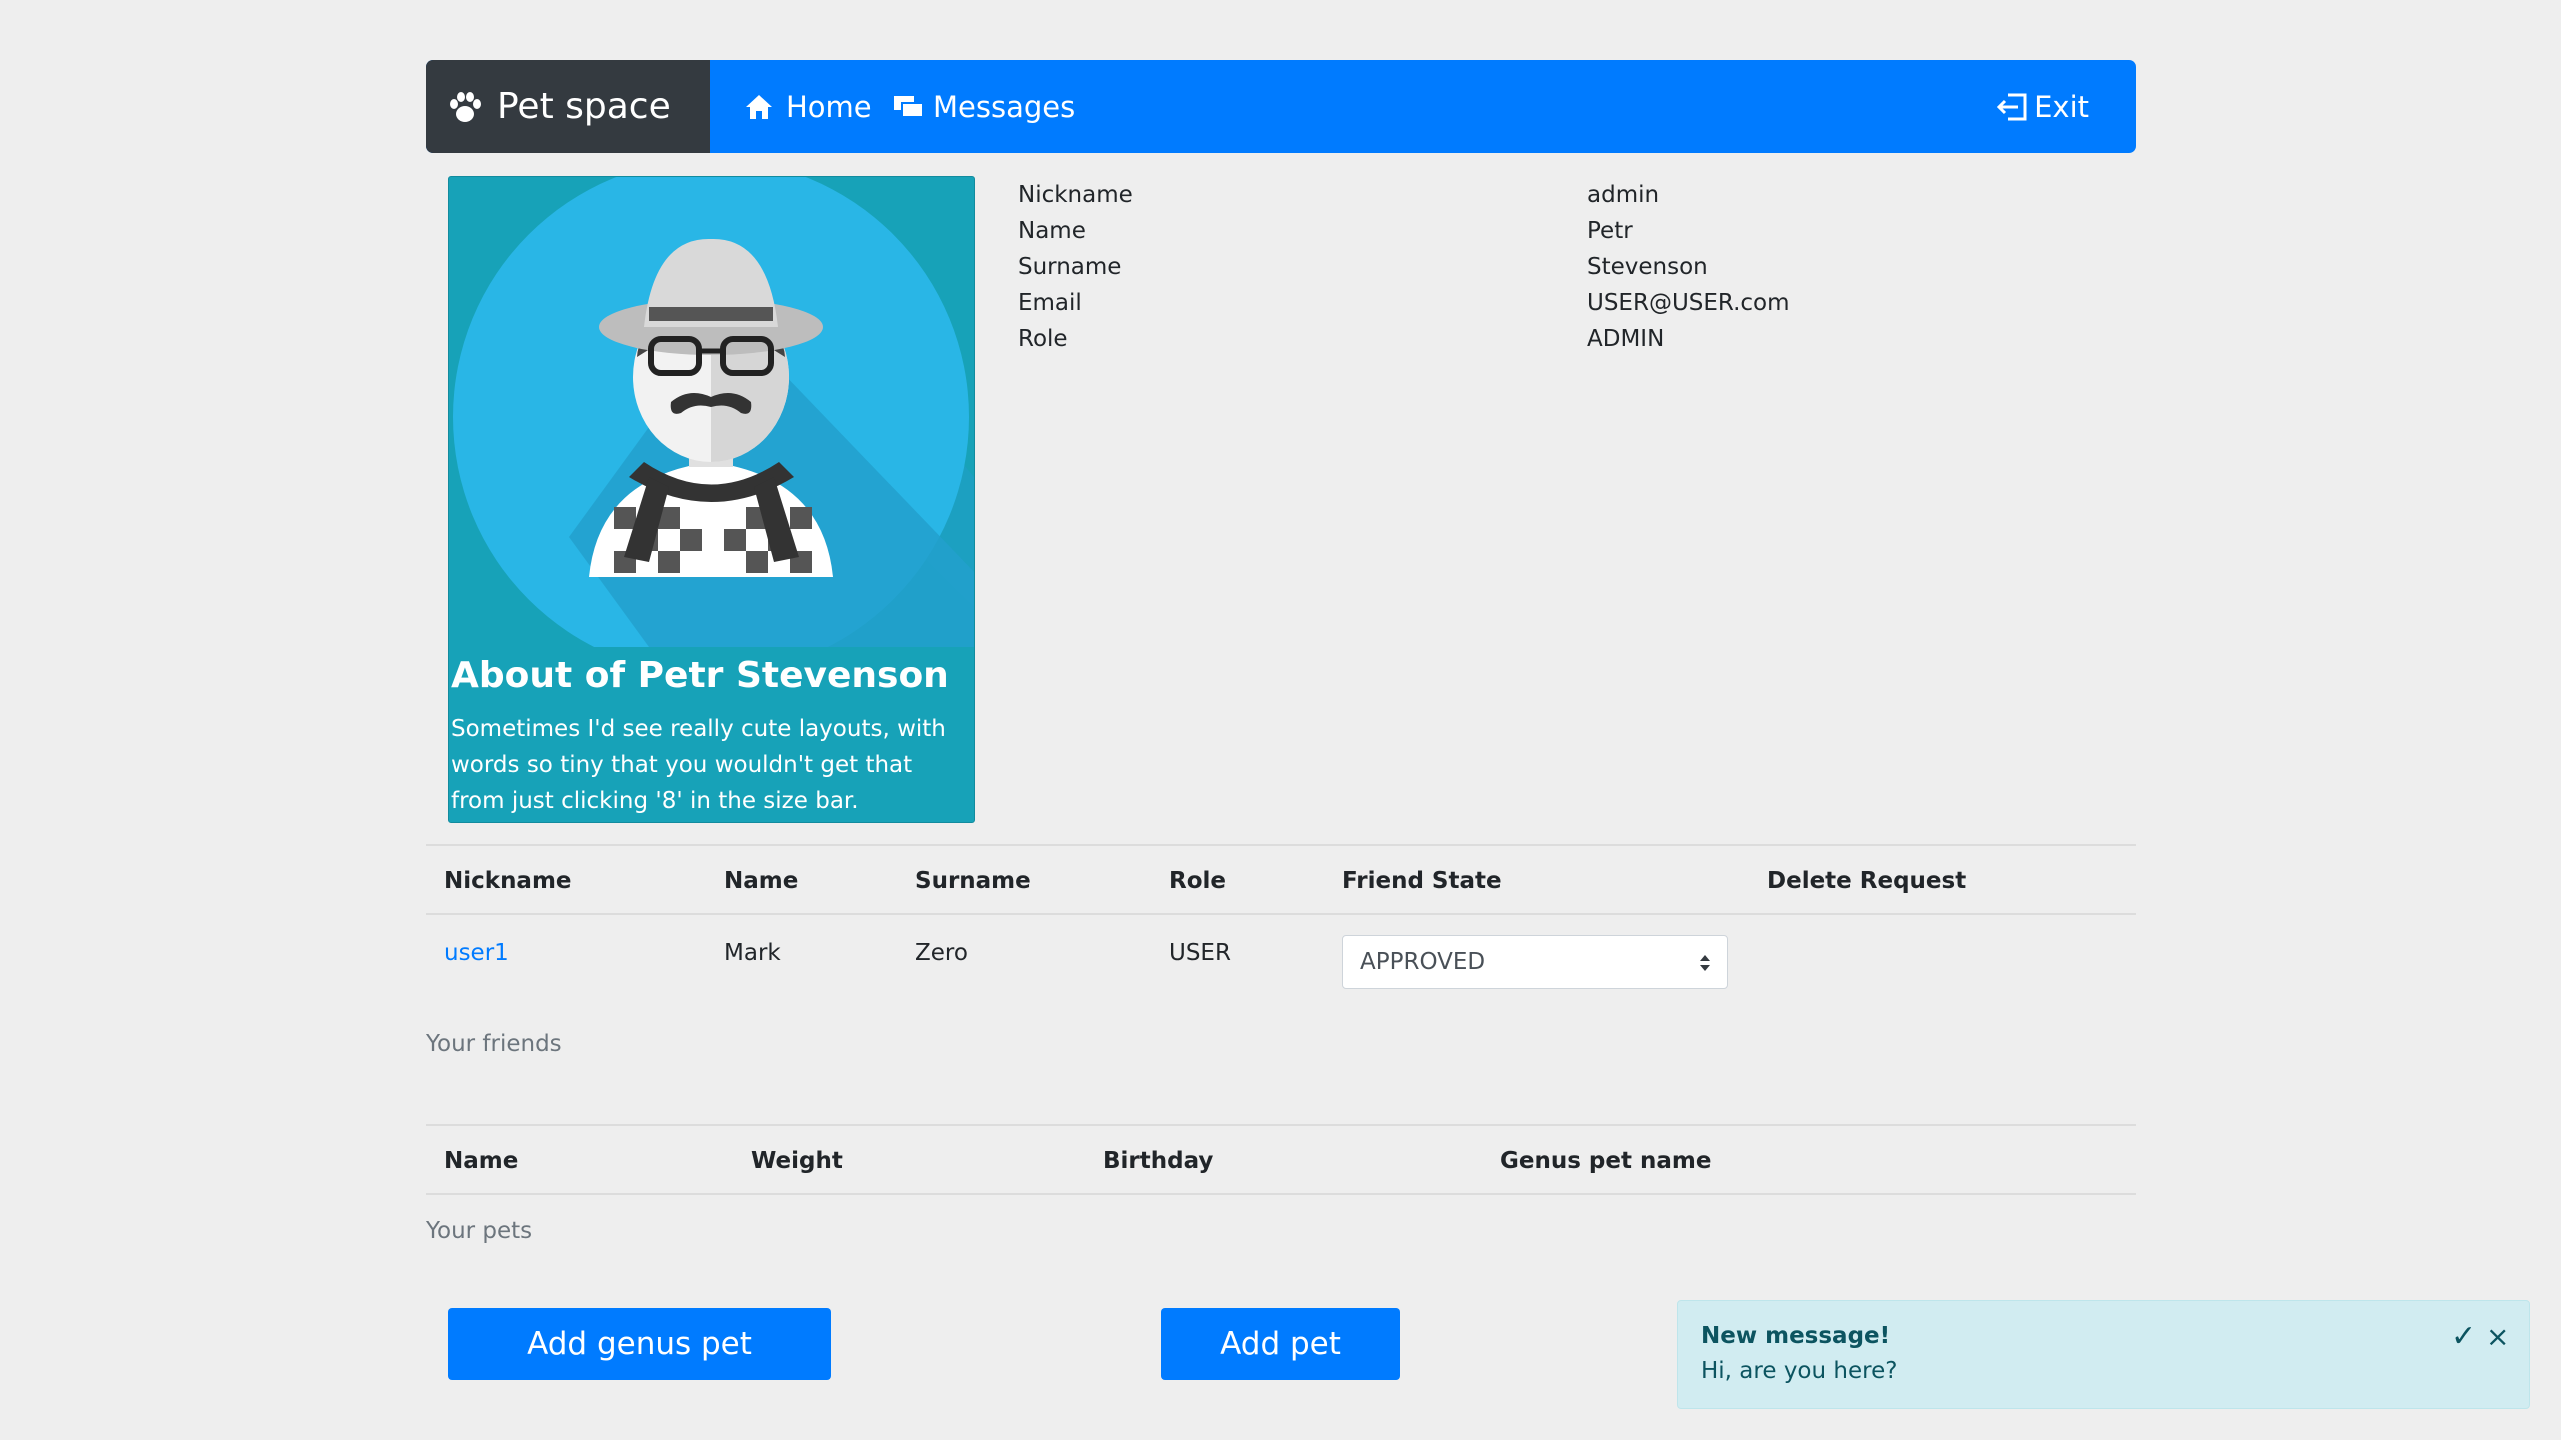  I want to click on close-icon: ×, so click(2497, 1336).